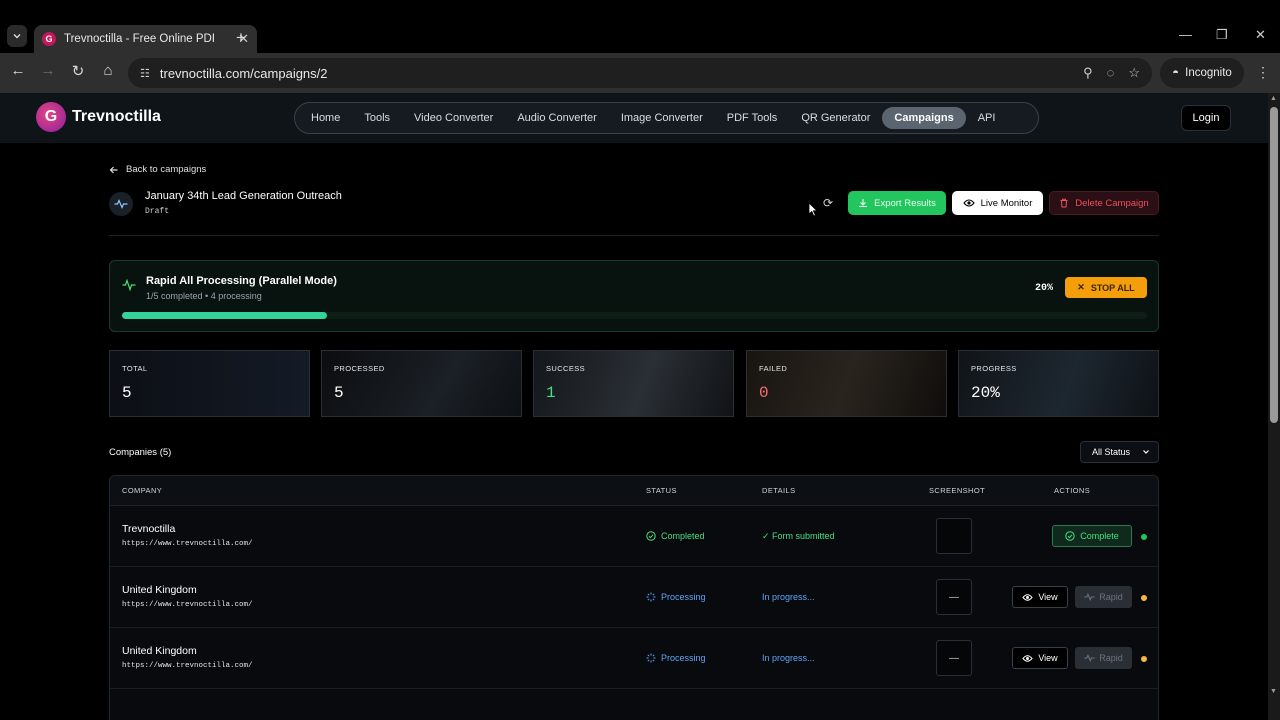  Describe the element at coordinates (828, 203) in the screenshot. I see `refresh-icon: ⟳` at that location.